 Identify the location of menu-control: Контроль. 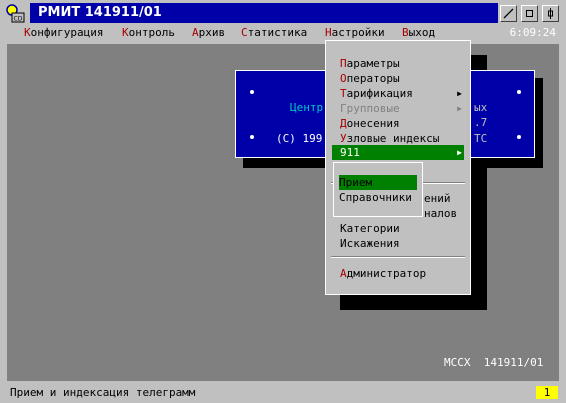
(148, 33).